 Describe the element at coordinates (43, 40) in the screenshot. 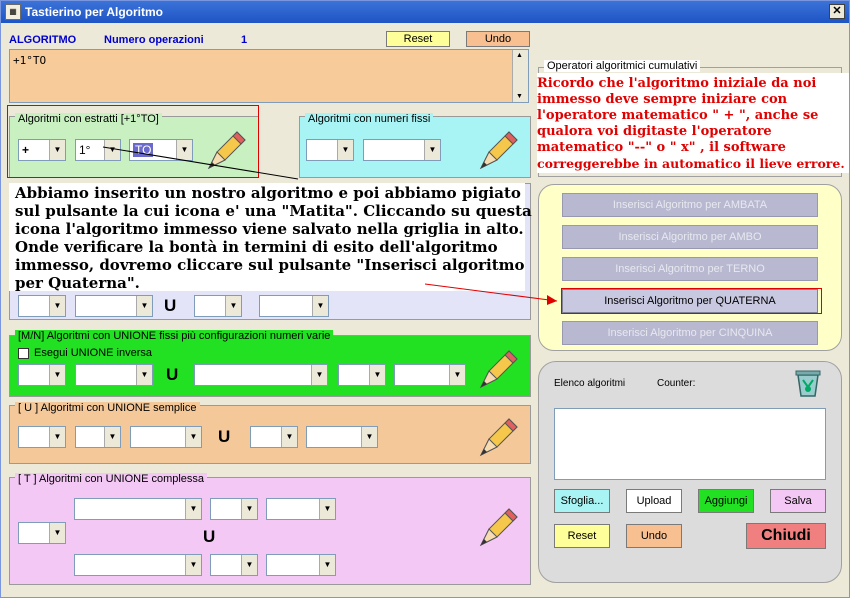

I see `algoritmo-label: ALGORITMO` at that location.